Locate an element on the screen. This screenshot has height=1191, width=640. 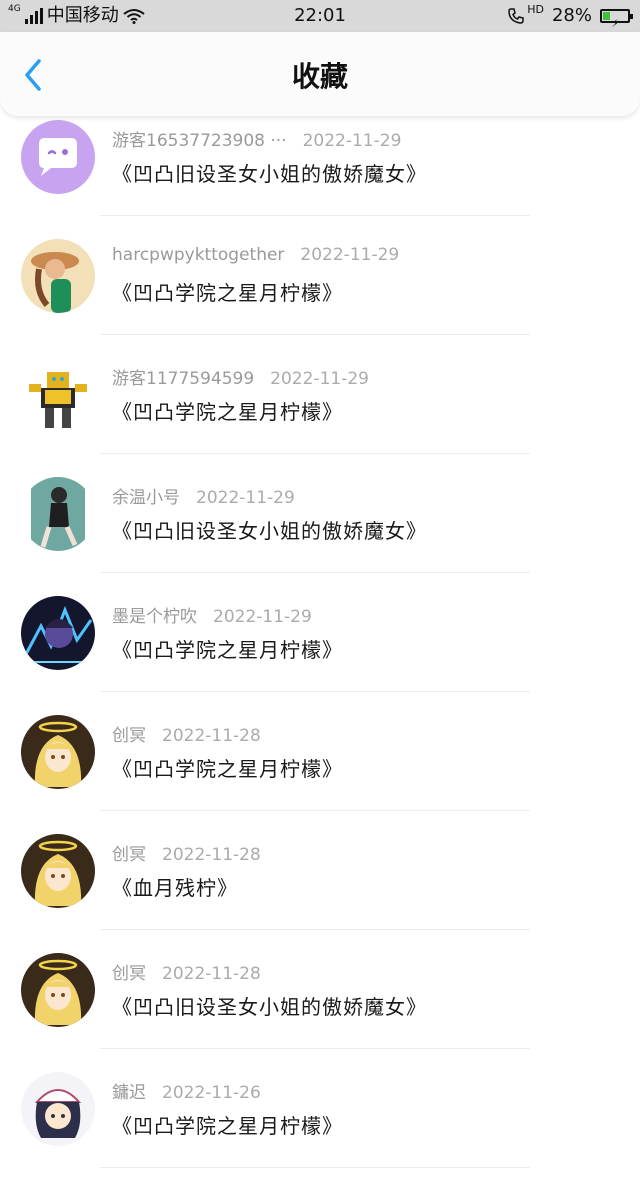
sitting-girl-avatar is located at coordinates (58, 514).